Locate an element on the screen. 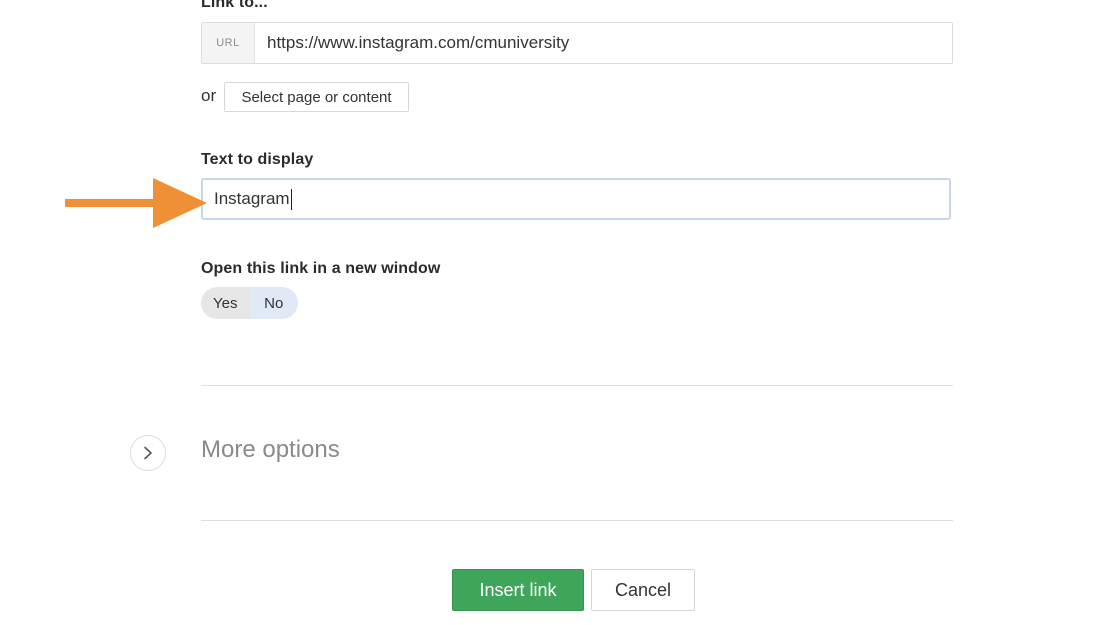 The image size is (1120, 625). divider-top is located at coordinates (577, 385).